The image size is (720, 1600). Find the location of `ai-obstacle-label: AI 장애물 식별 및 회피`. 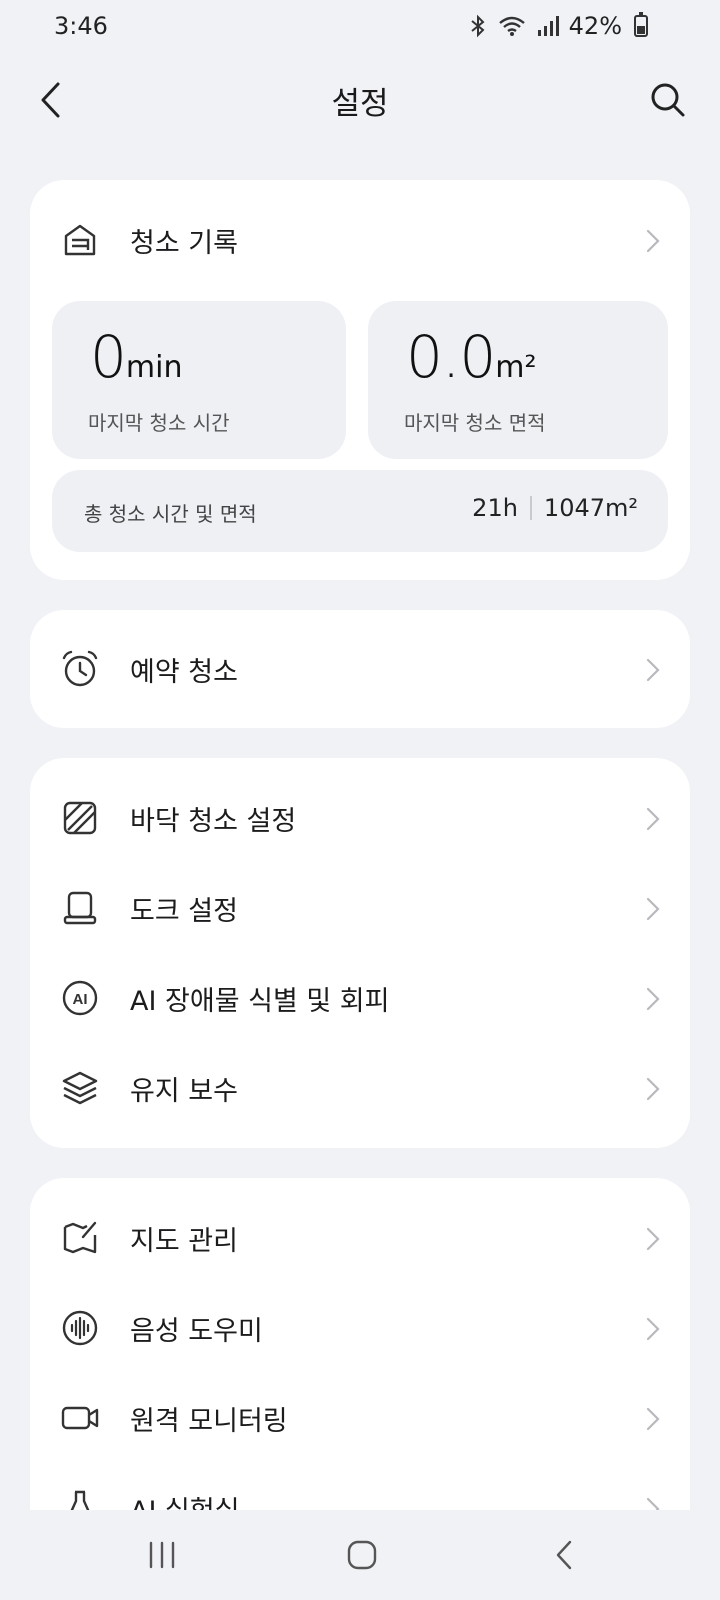

ai-obstacle-label: AI 장애물 식별 및 회피 is located at coordinates (260, 1001).